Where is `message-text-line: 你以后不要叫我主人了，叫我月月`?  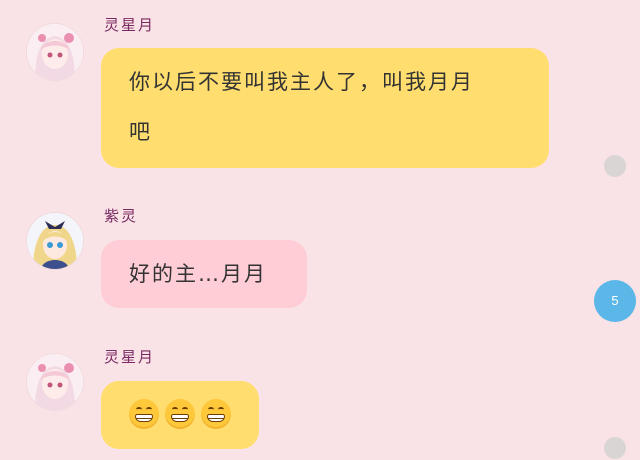
message-text-line: 你以后不要叫我主人了，叫我月月 is located at coordinates (301, 82).